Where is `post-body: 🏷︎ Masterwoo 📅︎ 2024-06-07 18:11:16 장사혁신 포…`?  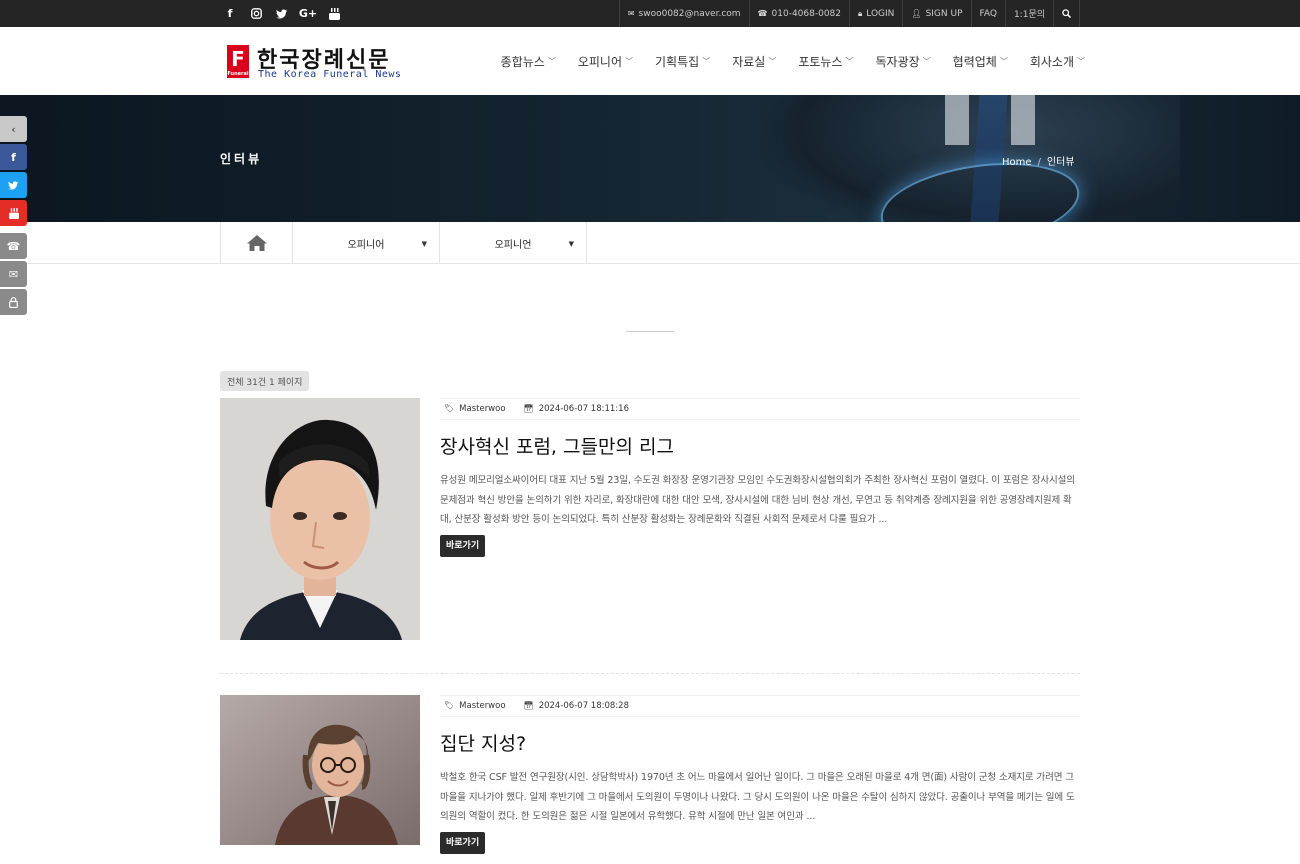 post-body: 🏷︎ Masterwoo 📅︎ 2024-06-07 18:11:16 장사혁신 포… is located at coordinates (760, 477).